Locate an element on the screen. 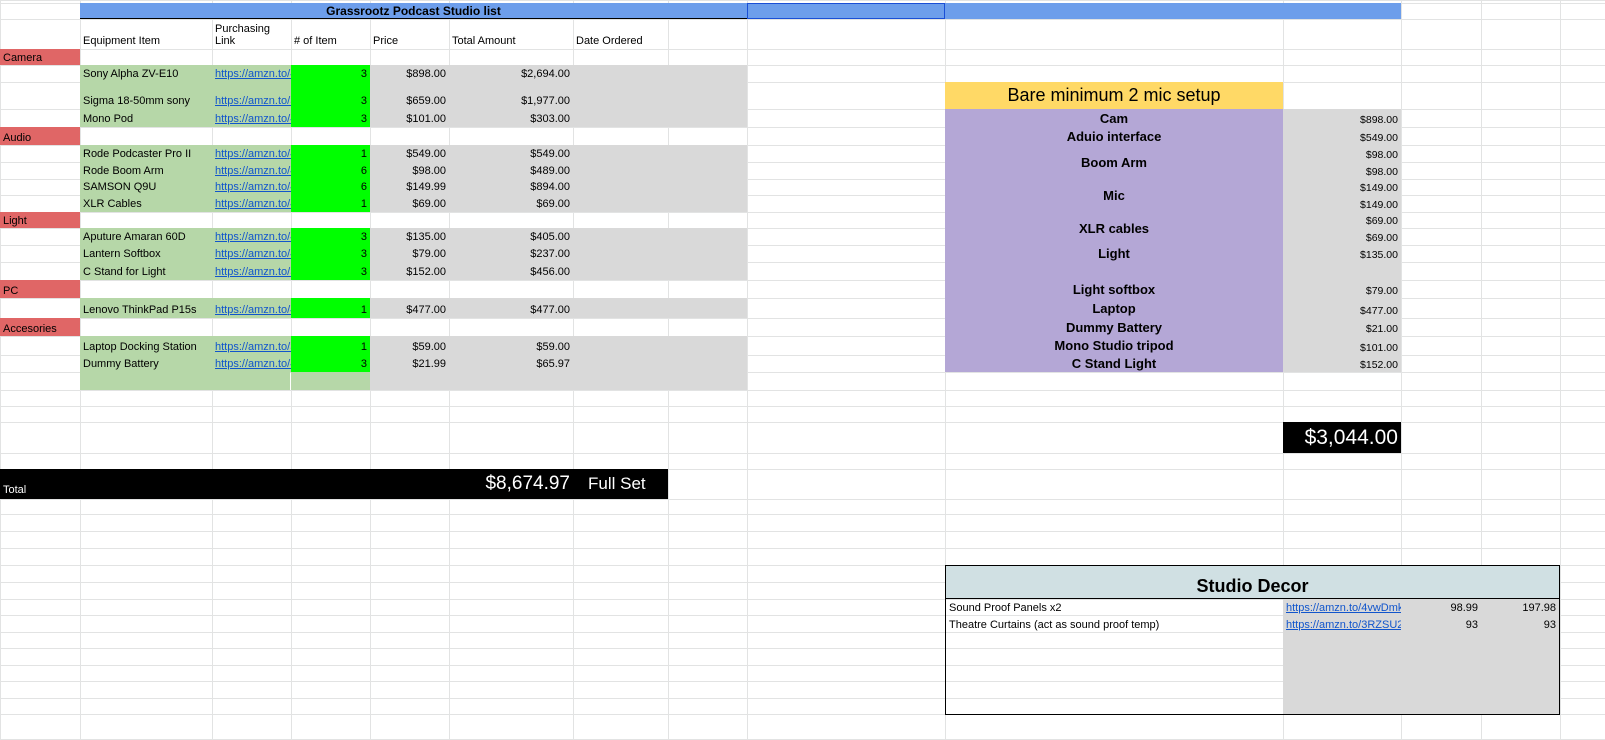  minimum-price: $152.00 is located at coordinates (1342, 363).